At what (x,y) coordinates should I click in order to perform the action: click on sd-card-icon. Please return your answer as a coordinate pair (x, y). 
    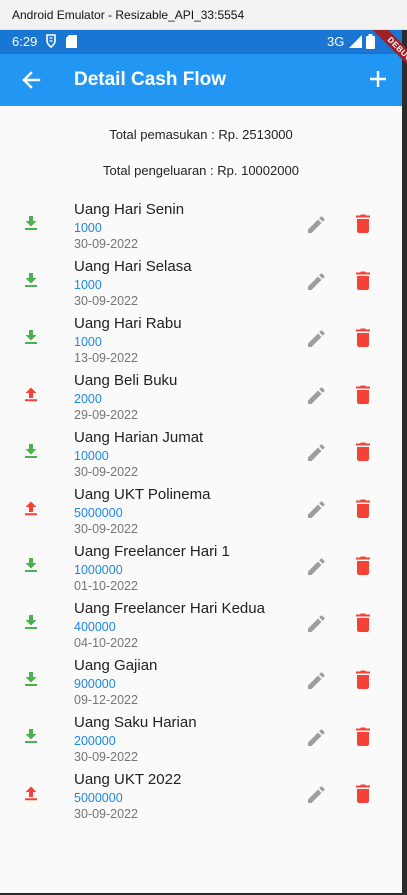
    Looking at the image, I should click on (71, 41).